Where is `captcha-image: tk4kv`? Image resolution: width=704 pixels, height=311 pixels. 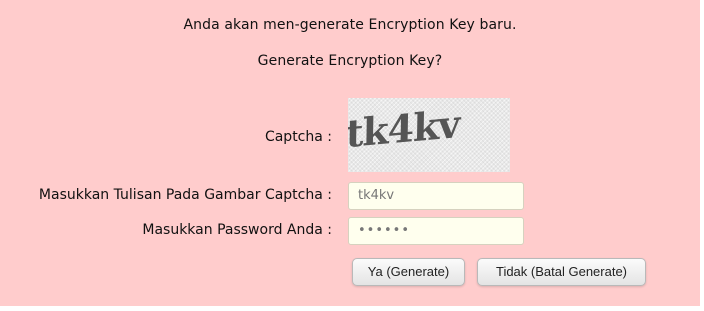
captcha-image: tk4kv is located at coordinates (429, 135).